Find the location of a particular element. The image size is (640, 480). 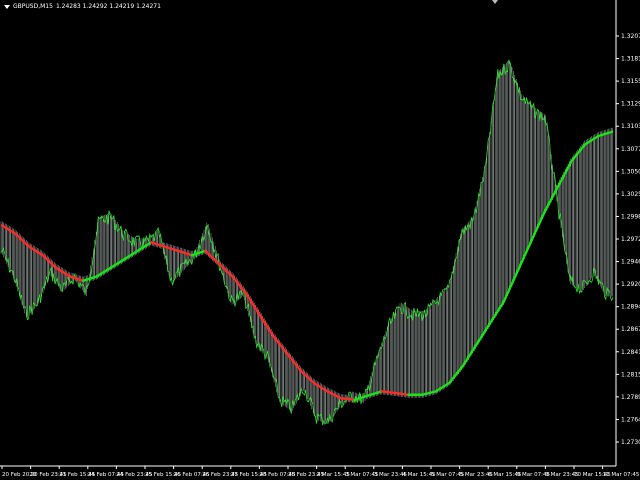

svg-text: 1.28415 is located at coordinates (630, 352).